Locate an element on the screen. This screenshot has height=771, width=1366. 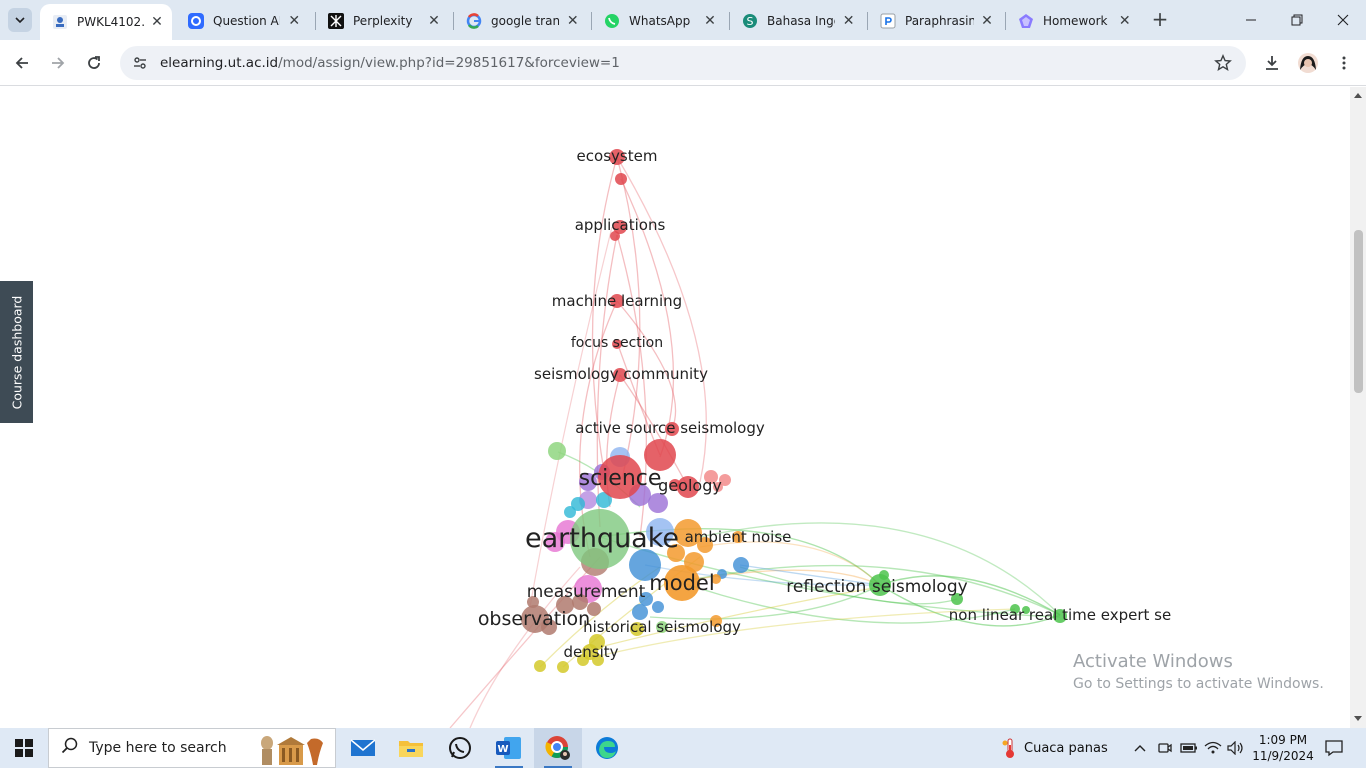
windows-logo-icon is located at coordinates (24, 748).